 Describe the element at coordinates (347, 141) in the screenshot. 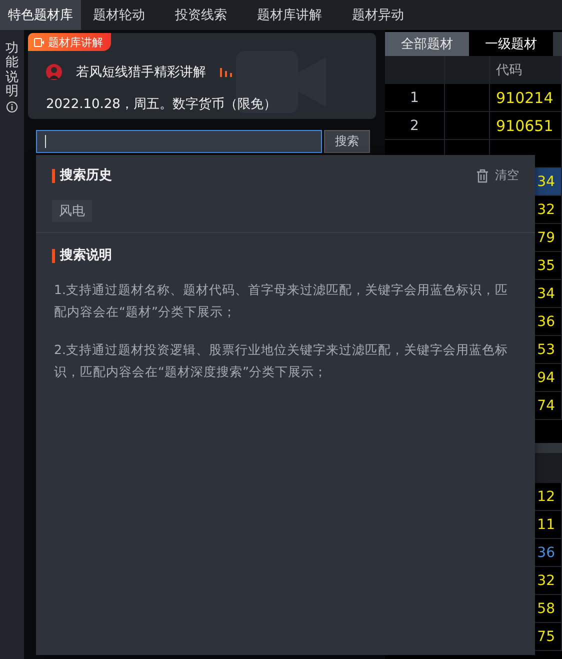

I see `search-button: 搜索` at that location.